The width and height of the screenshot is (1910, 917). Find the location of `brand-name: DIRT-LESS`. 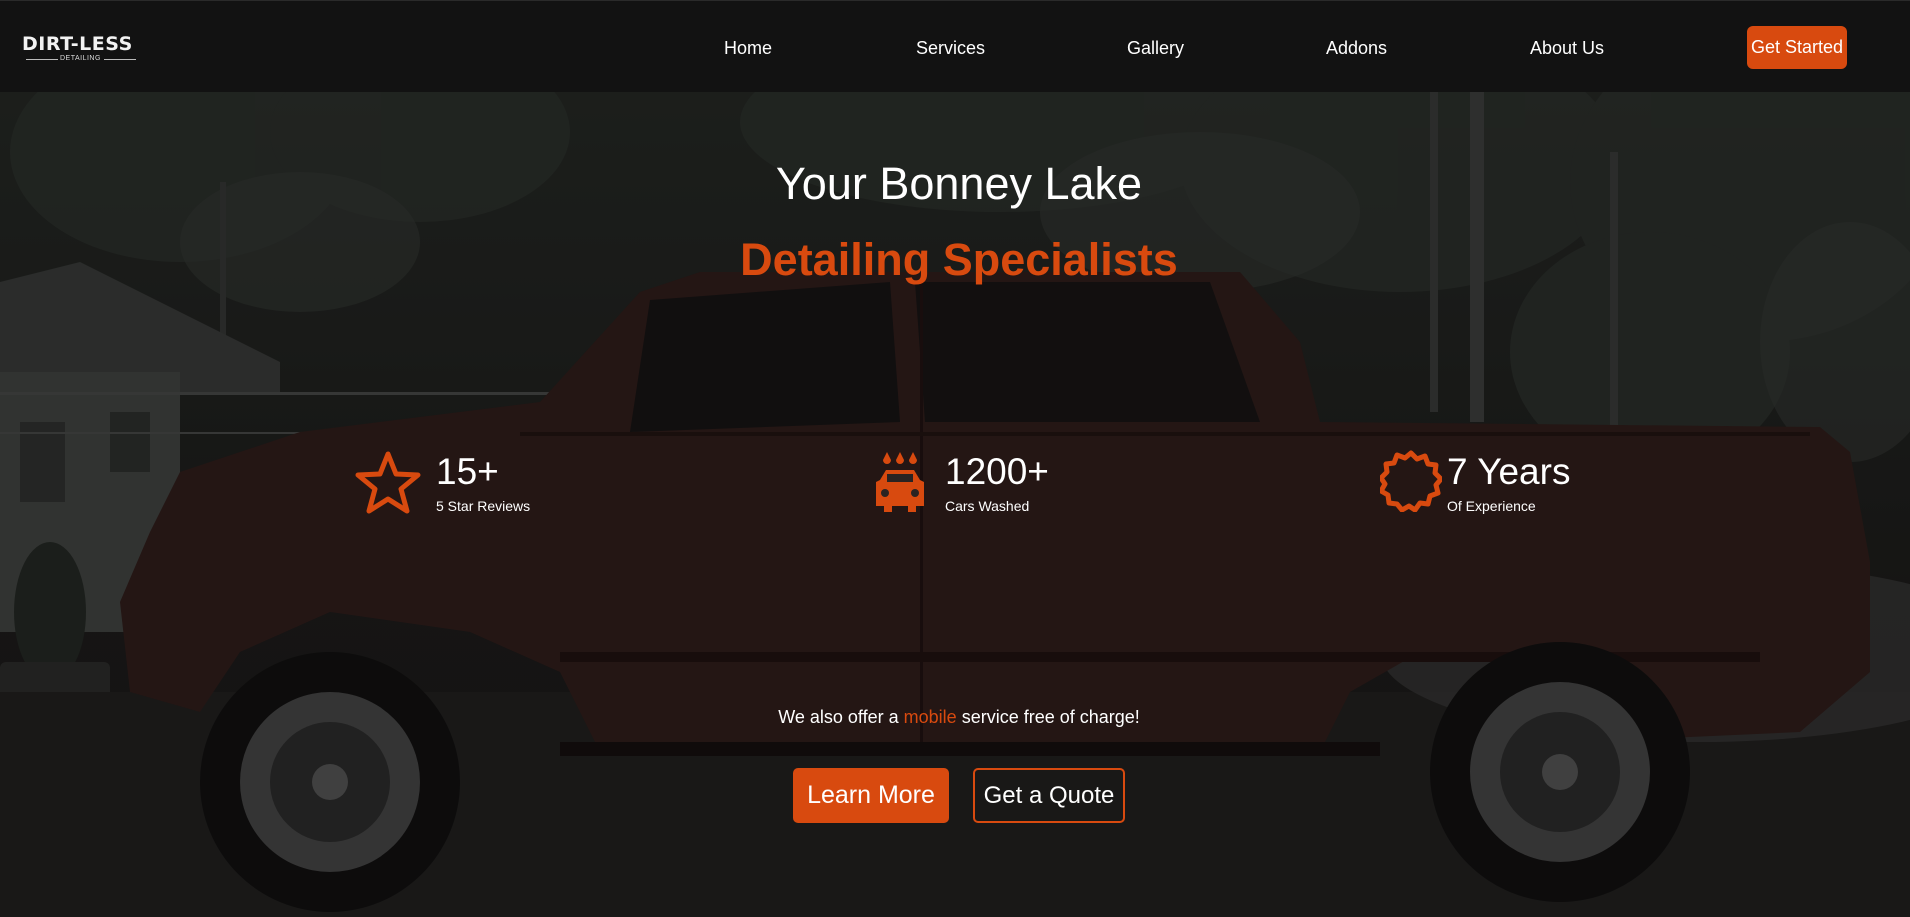

brand-name: DIRT-LESS is located at coordinates (77, 44).